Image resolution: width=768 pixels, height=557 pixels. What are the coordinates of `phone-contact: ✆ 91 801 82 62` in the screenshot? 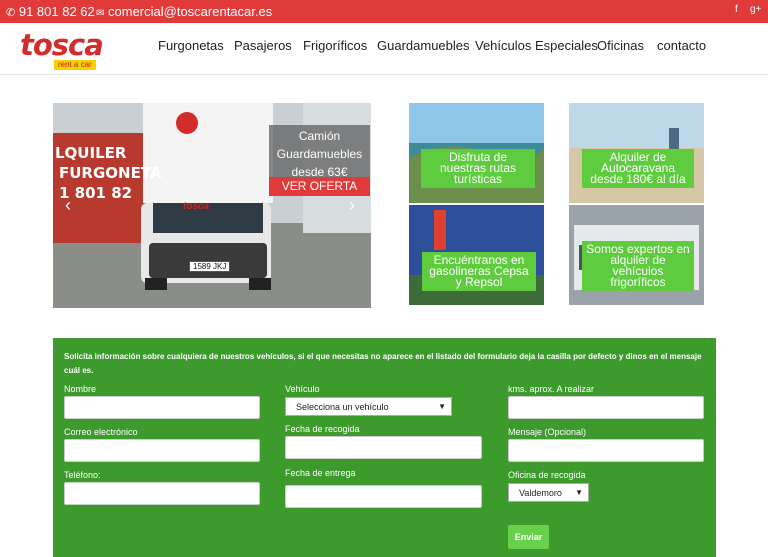 It's located at (50, 11).